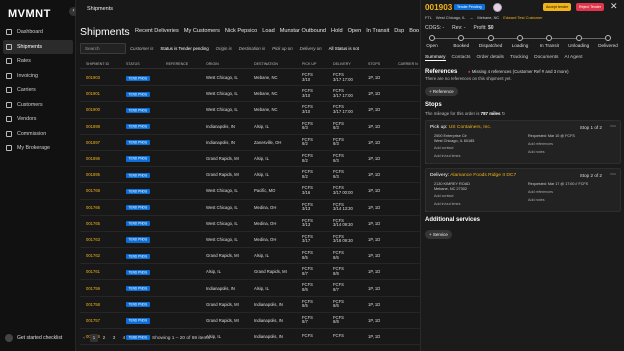 The image size is (624, 351). What do you see at coordinates (435, 58) in the screenshot?
I see `tab-summary: Summary` at bounding box center [435, 58].